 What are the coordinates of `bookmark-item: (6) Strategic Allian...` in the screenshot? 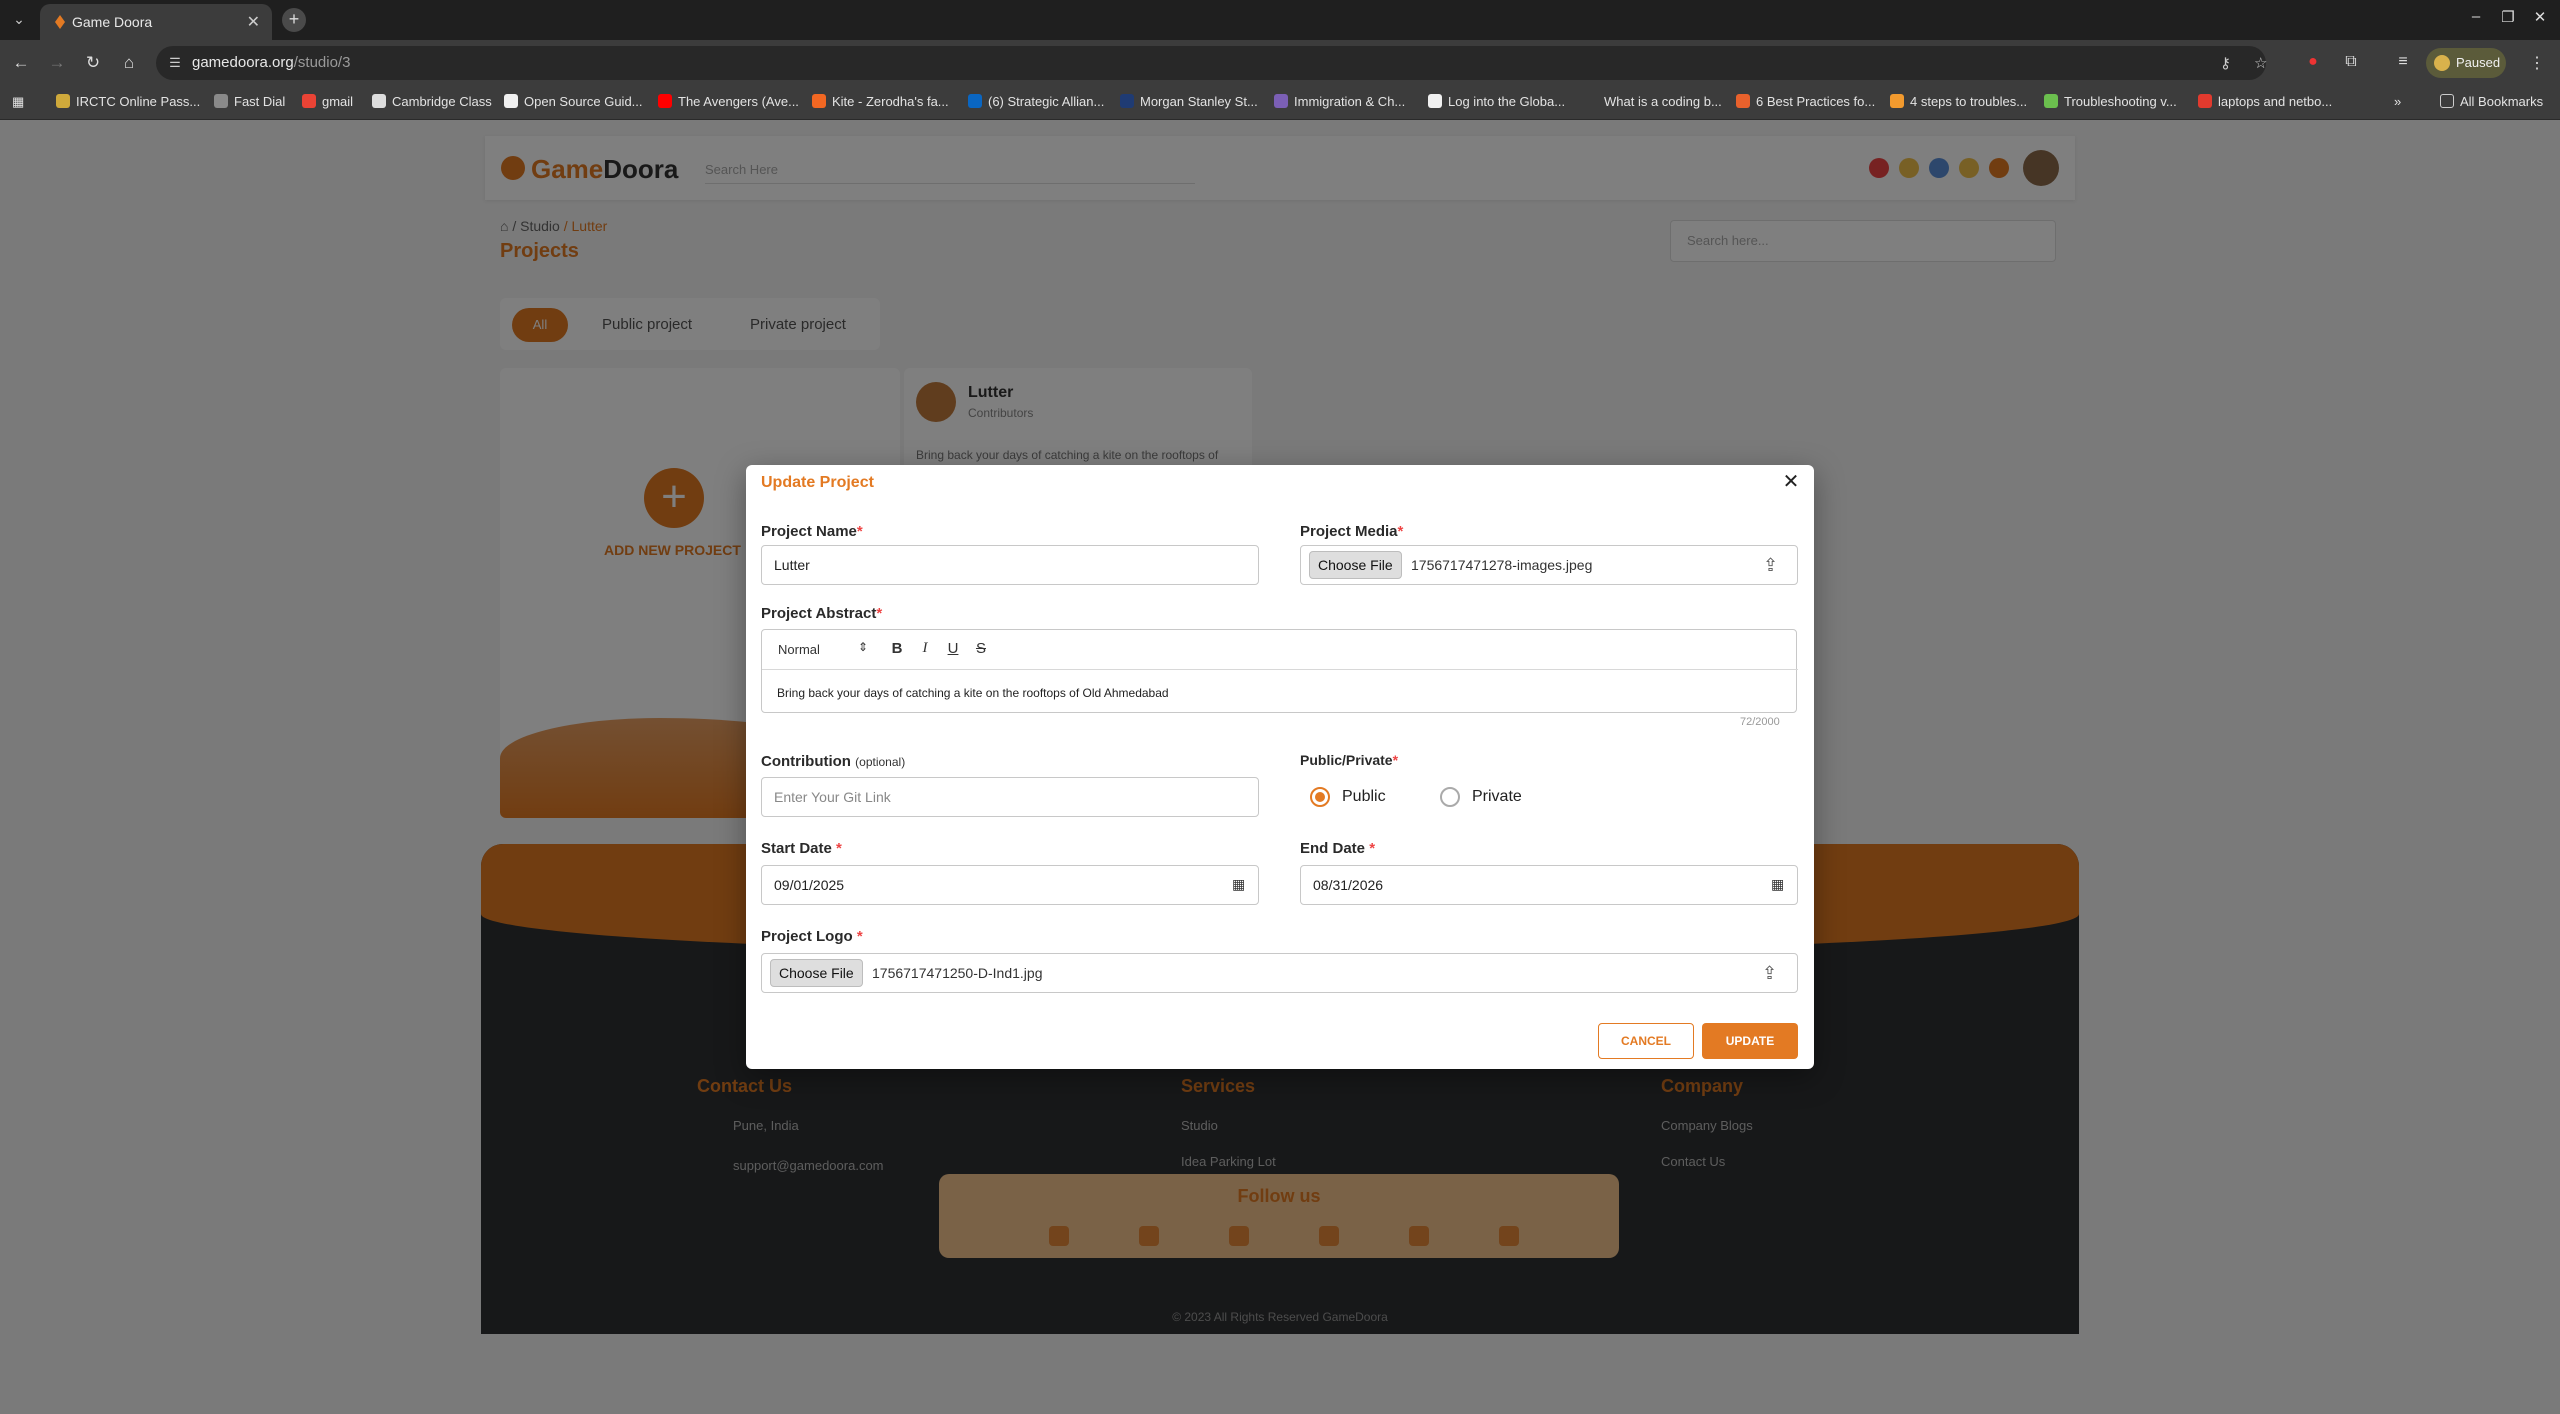 It's located at (1036, 101).